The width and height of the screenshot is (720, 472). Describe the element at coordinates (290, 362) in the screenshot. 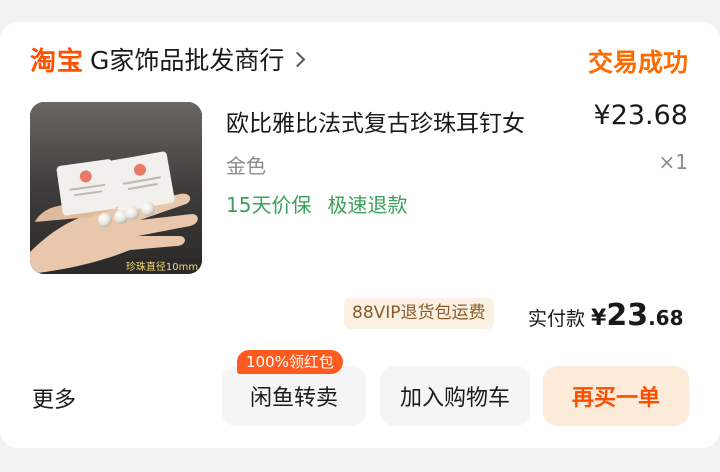

I see `red-packet-promo-tag: 100%领红包` at that location.